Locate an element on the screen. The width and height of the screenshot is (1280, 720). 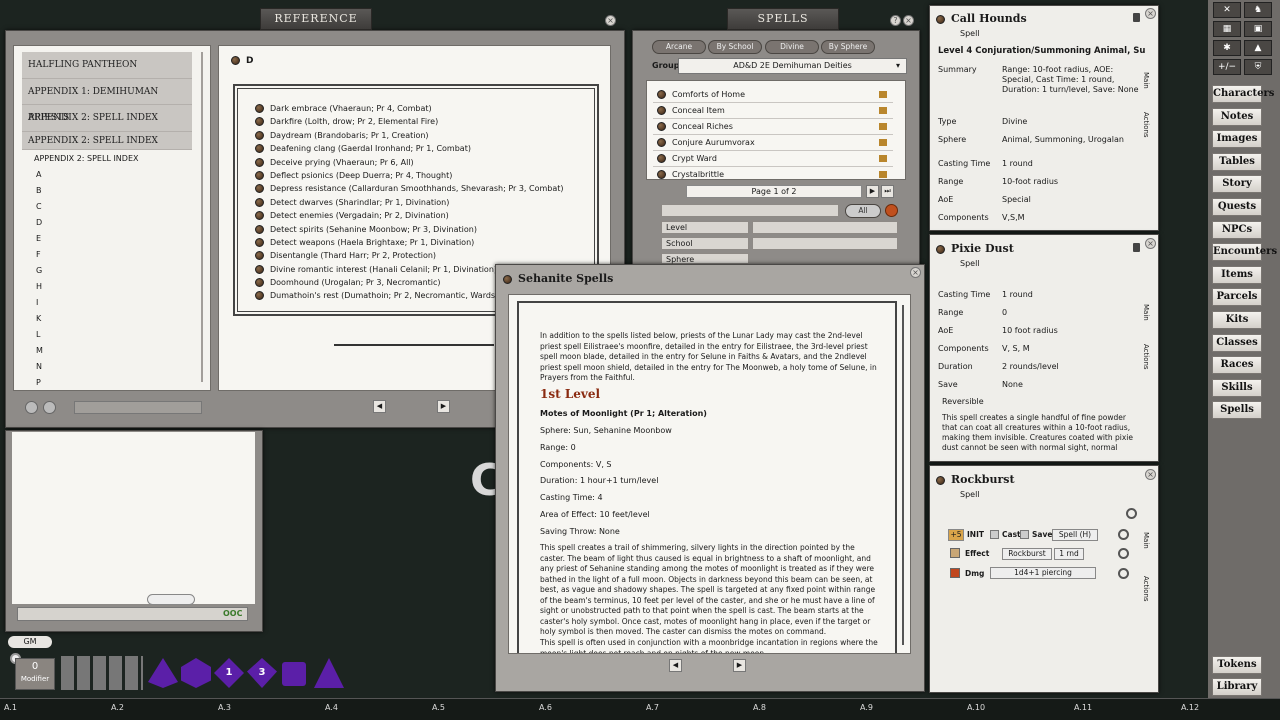
modifier-box: 0 Modifier is located at coordinates (35, 674).